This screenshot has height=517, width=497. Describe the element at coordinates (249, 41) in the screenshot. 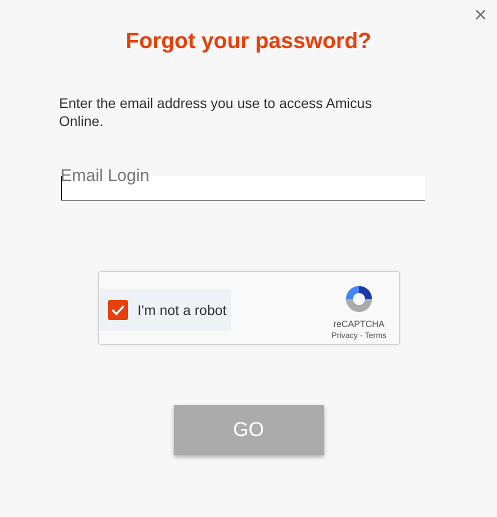

I see `dialog-title: Forgot your password?` at that location.